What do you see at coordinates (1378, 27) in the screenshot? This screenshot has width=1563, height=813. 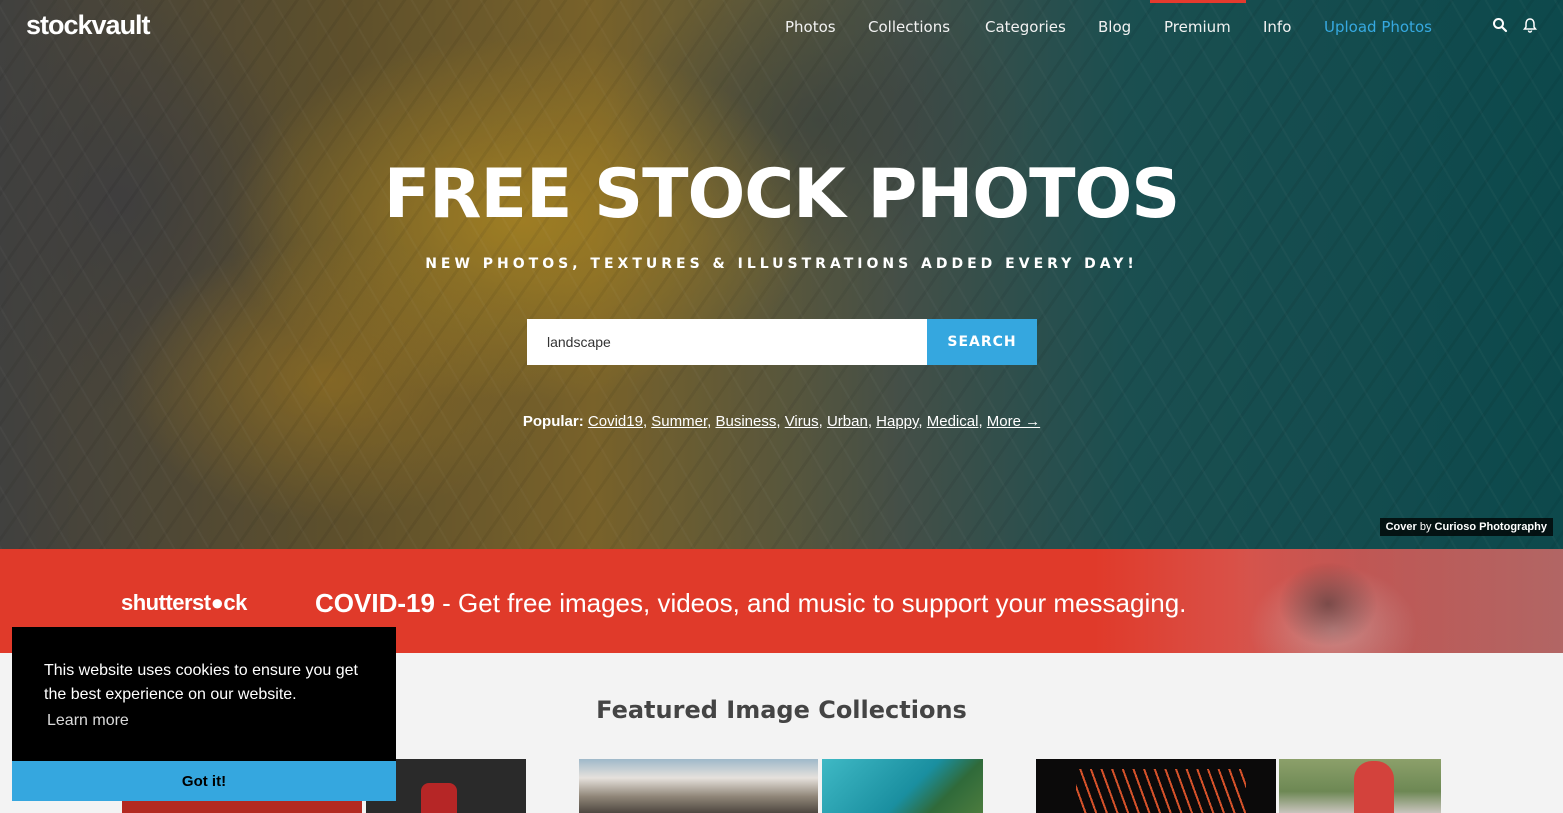 I see `nav-upload-photos: Upload Photos` at bounding box center [1378, 27].